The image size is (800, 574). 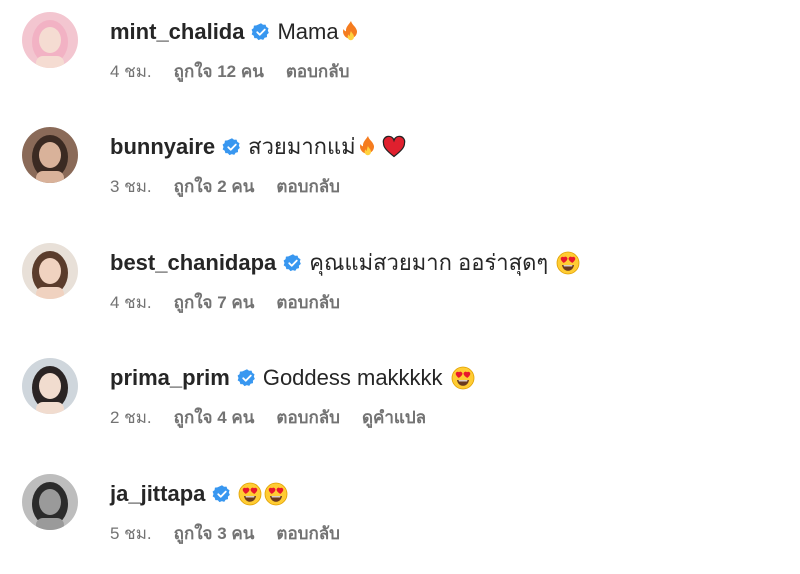 I want to click on comment-text: Goddess makkkkk, so click(x=352, y=377).